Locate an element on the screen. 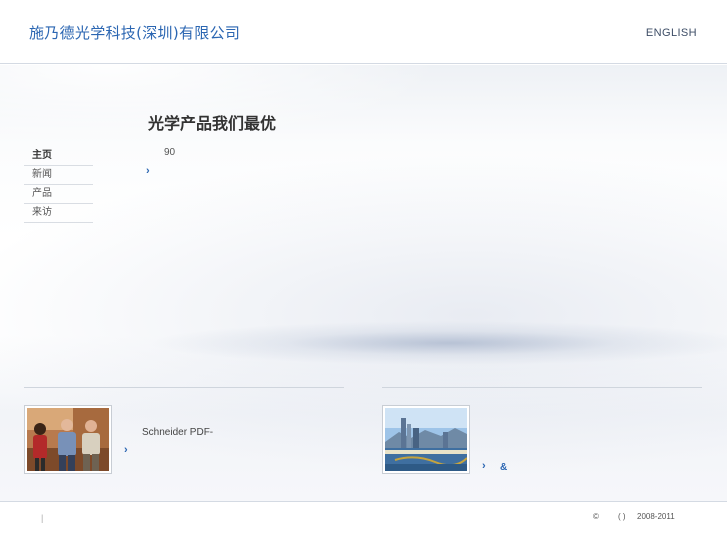  sidebar-nav: 主页 新闻 产品 来访 is located at coordinates (58, 185).